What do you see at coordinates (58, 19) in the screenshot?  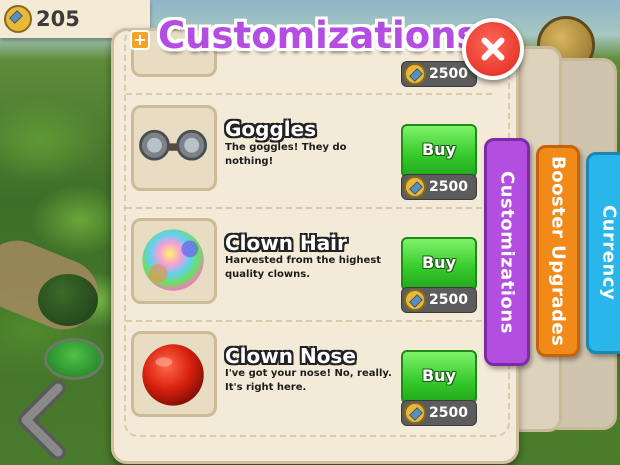 I see `coin-count: 205` at bounding box center [58, 19].